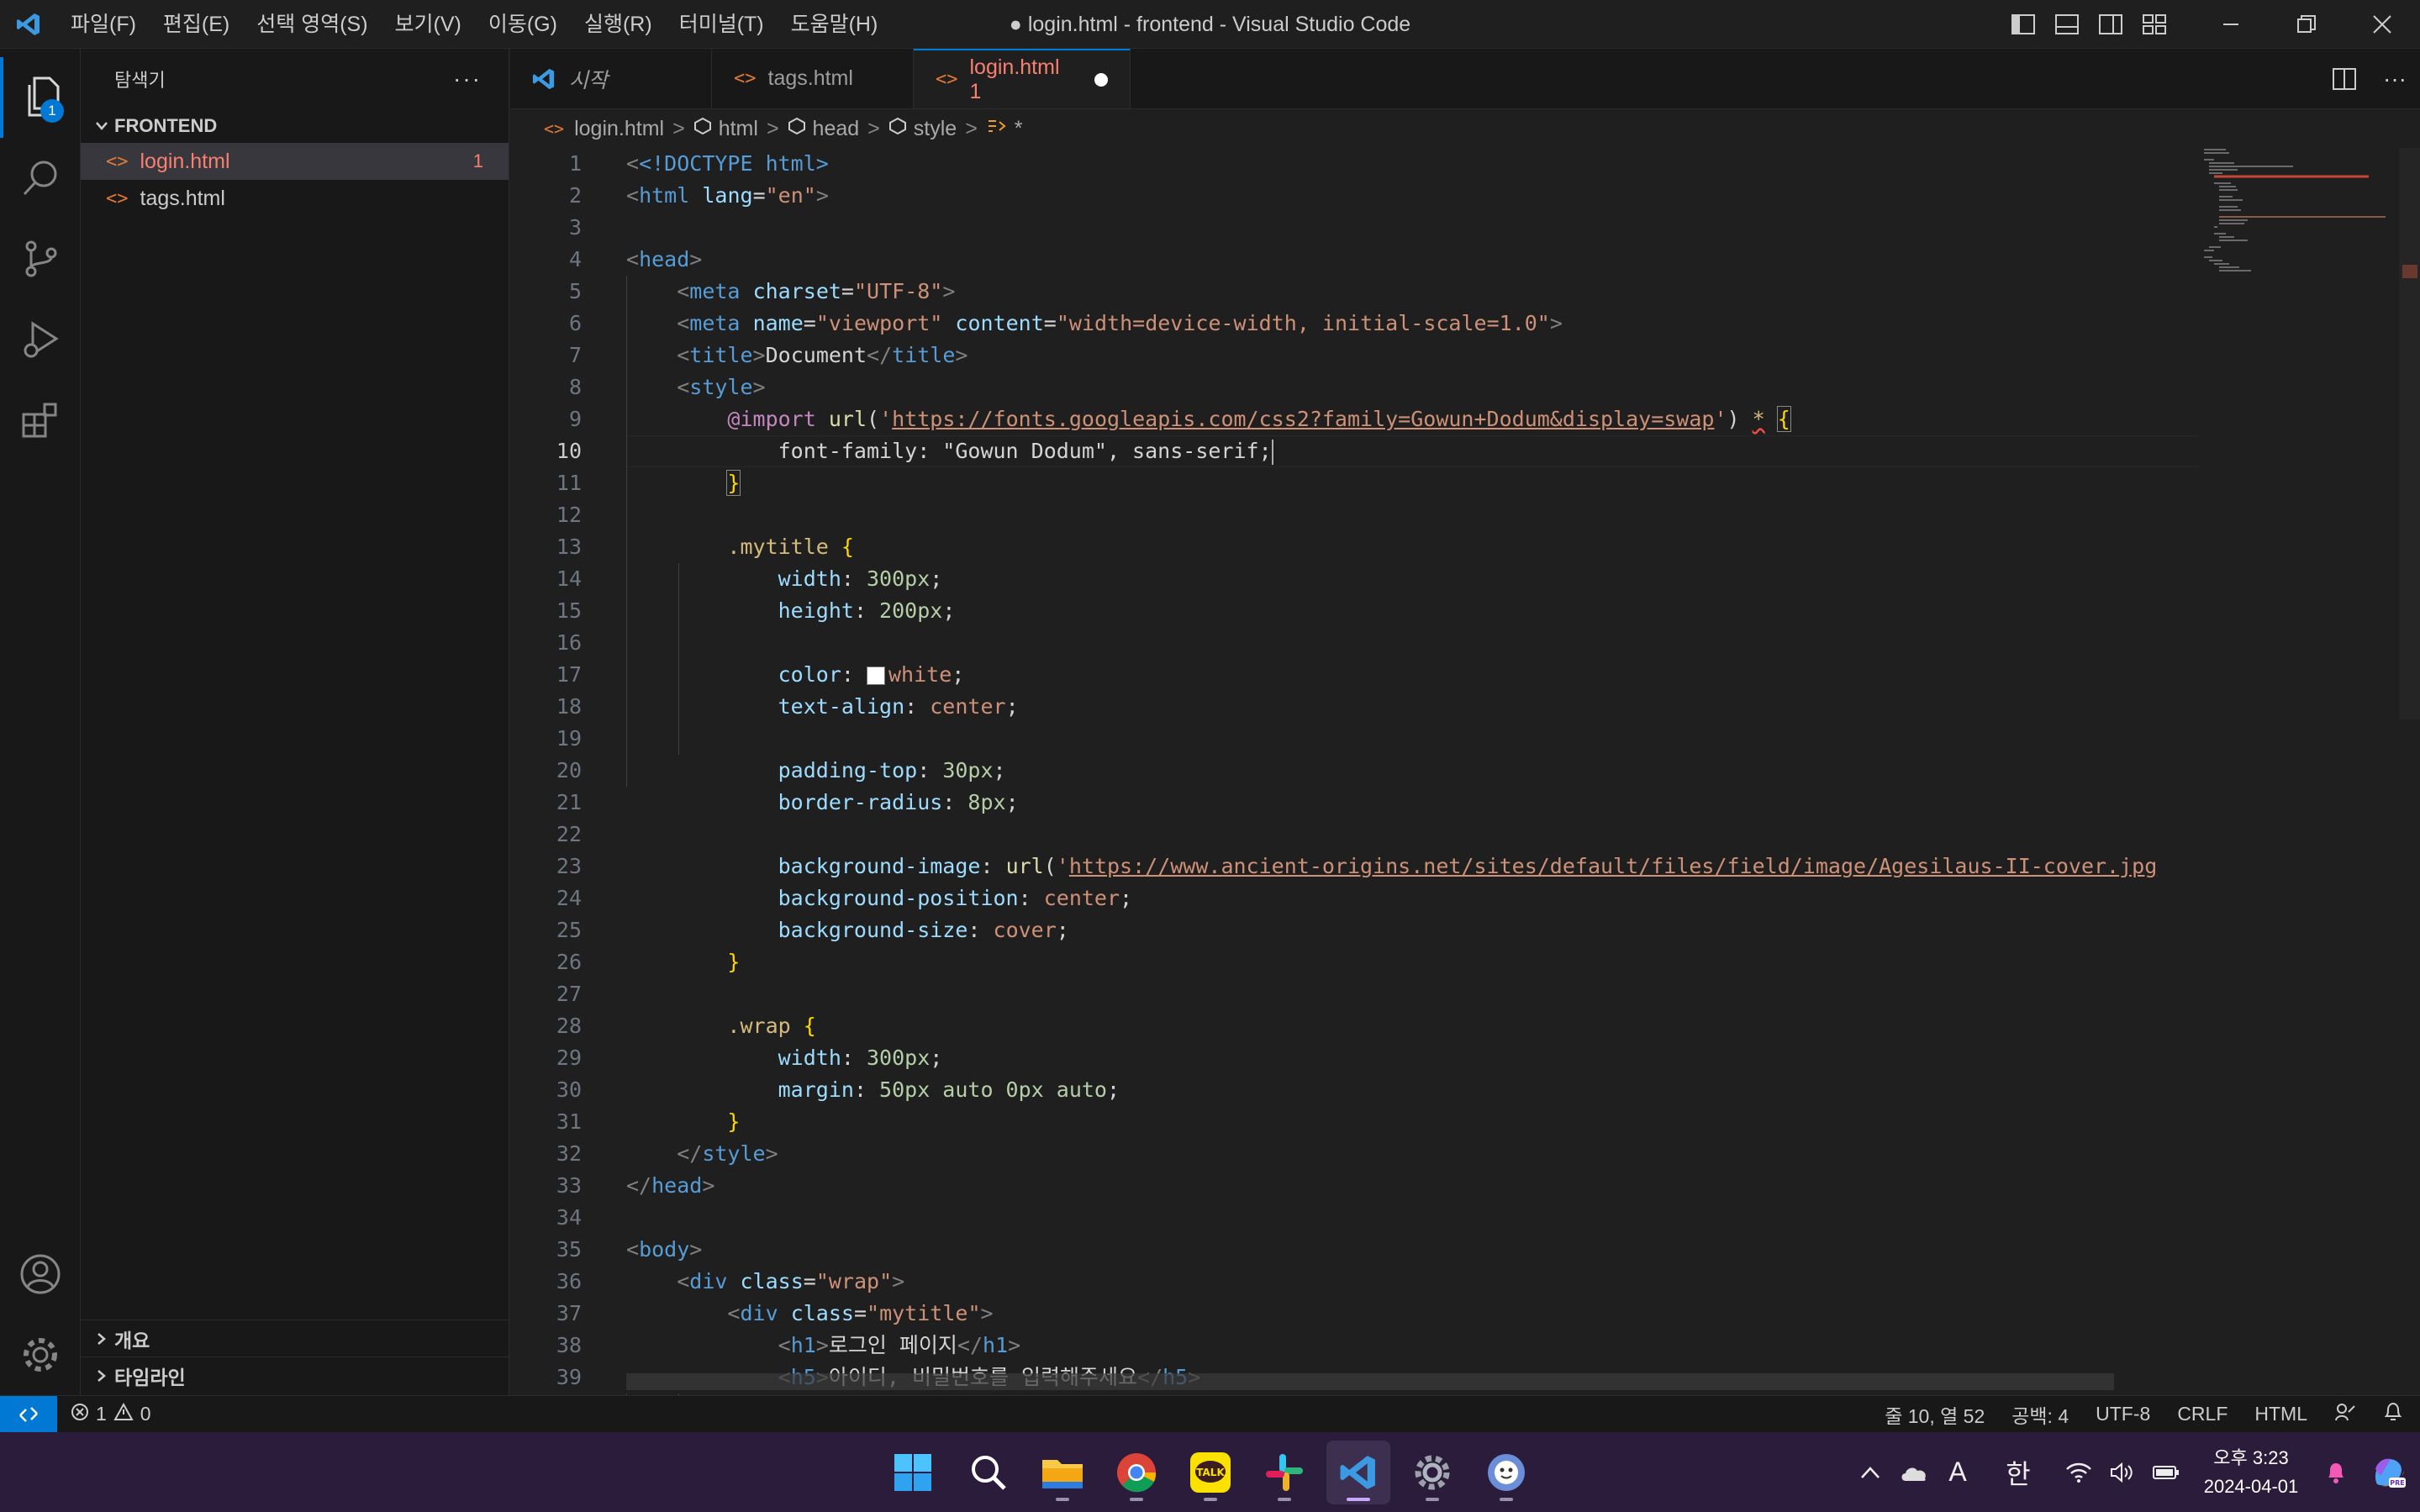  What do you see at coordinates (1350, 994) in the screenshot?
I see `line-number: 27` at bounding box center [1350, 994].